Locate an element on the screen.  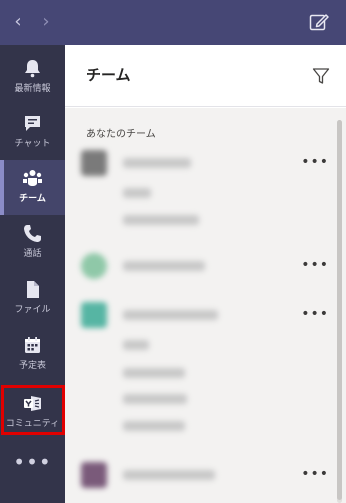
file-icon is located at coordinates (33, 289).